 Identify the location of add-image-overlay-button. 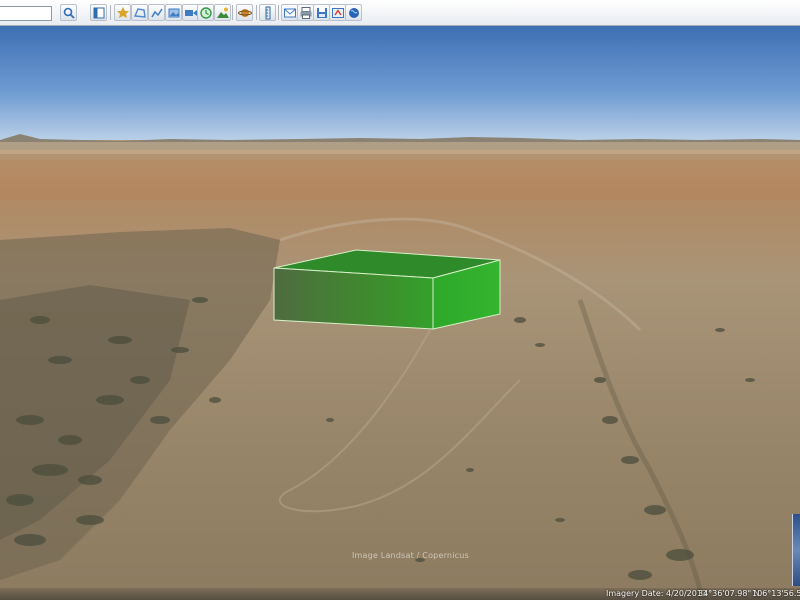
(173, 12).